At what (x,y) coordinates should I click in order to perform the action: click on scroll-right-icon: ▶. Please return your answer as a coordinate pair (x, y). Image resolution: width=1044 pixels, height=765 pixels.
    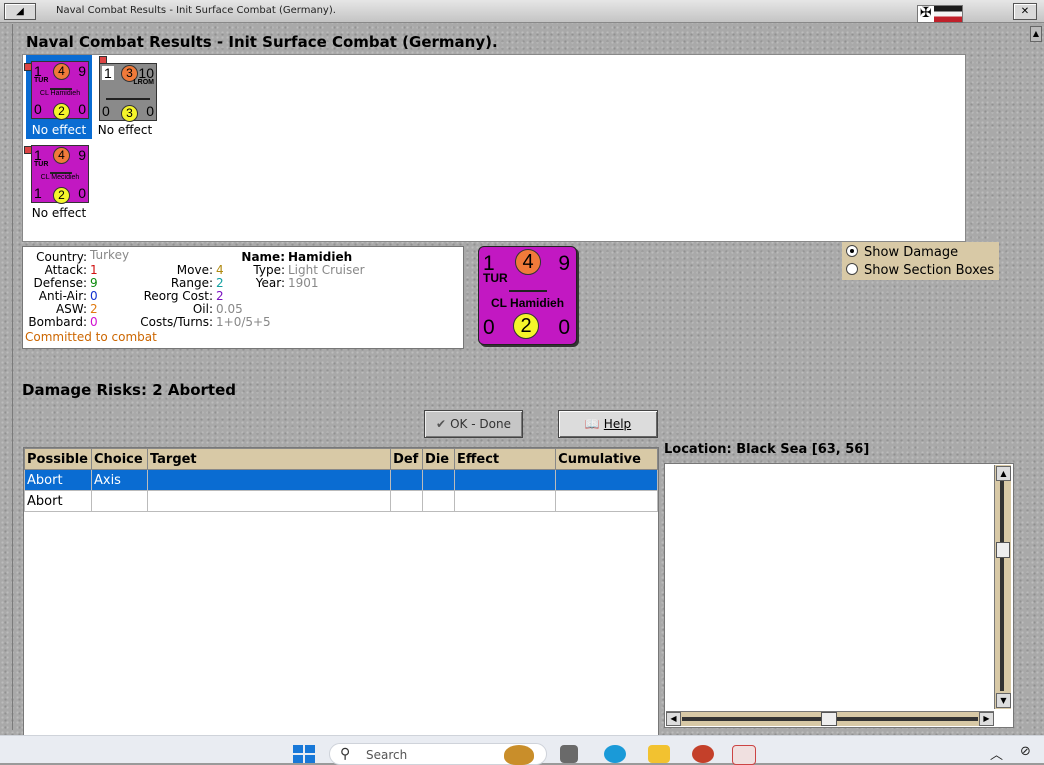
    Looking at the image, I should click on (986, 719).